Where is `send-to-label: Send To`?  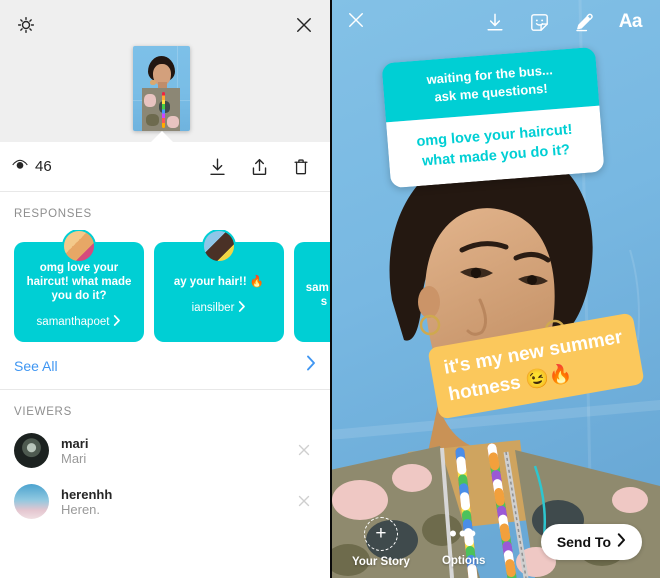
send-to-label: Send To is located at coordinates (583, 542).